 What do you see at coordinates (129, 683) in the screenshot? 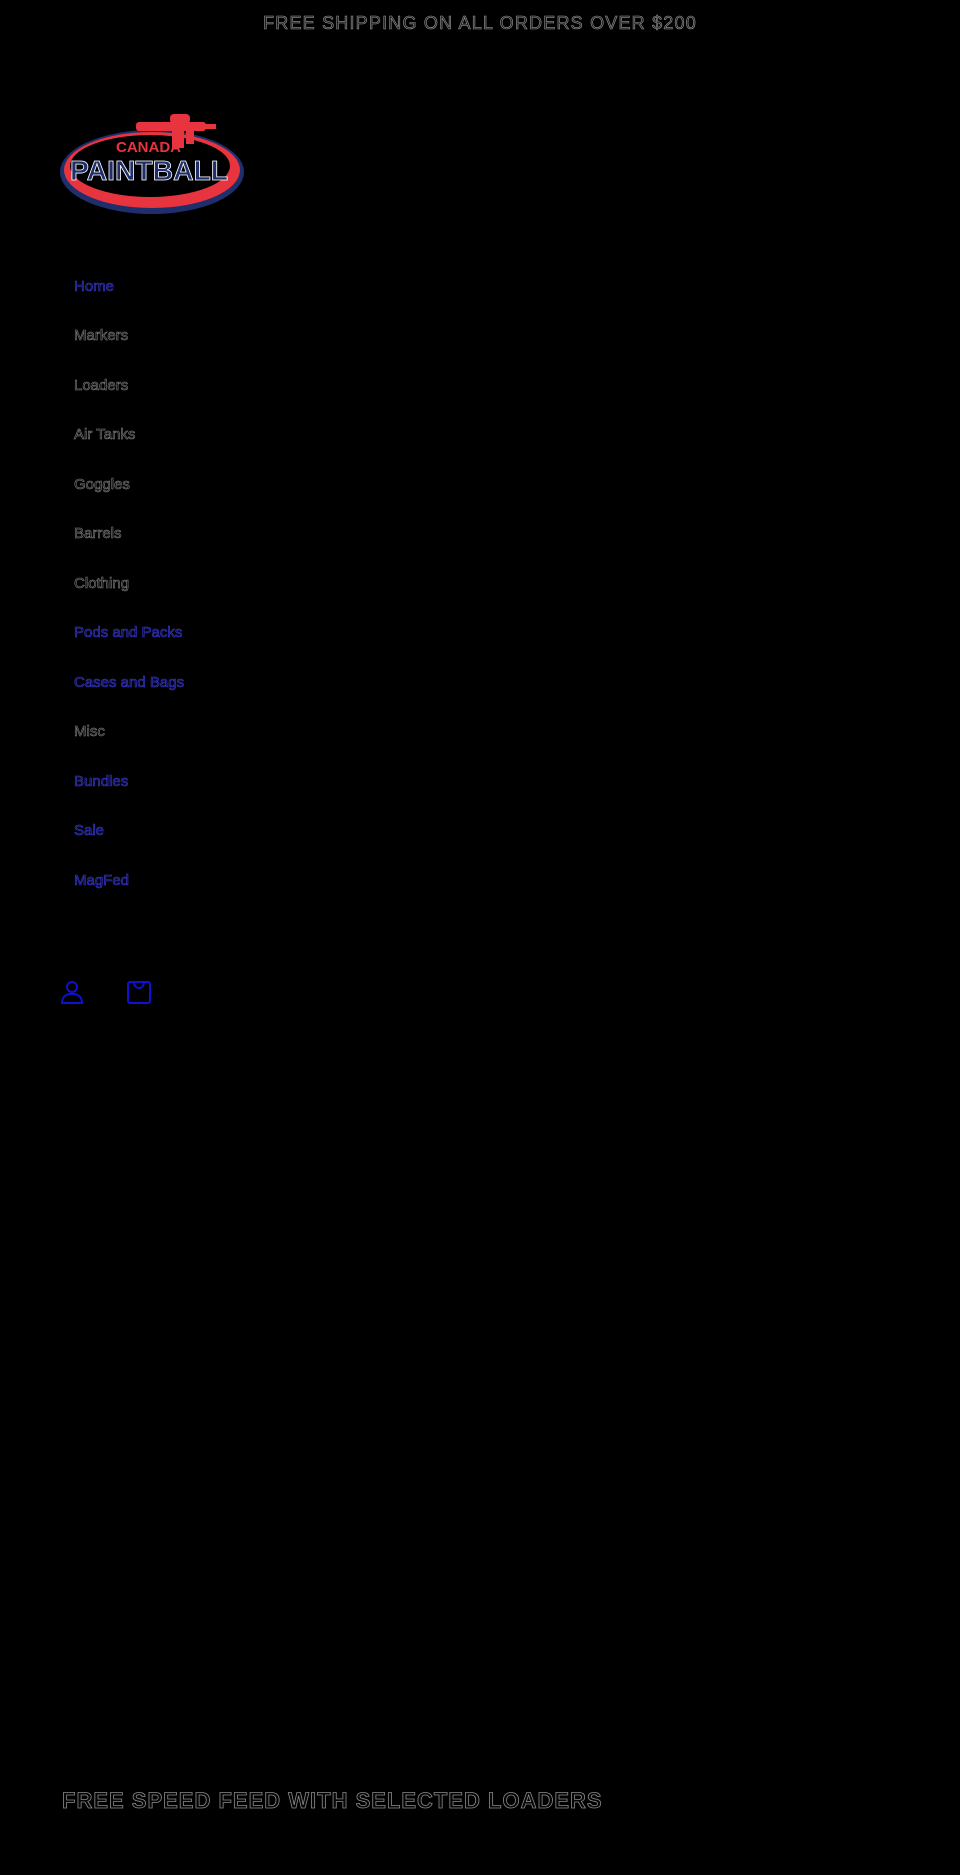
I see `nav-cases-and-bags: Cases and Bags` at bounding box center [129, 683].